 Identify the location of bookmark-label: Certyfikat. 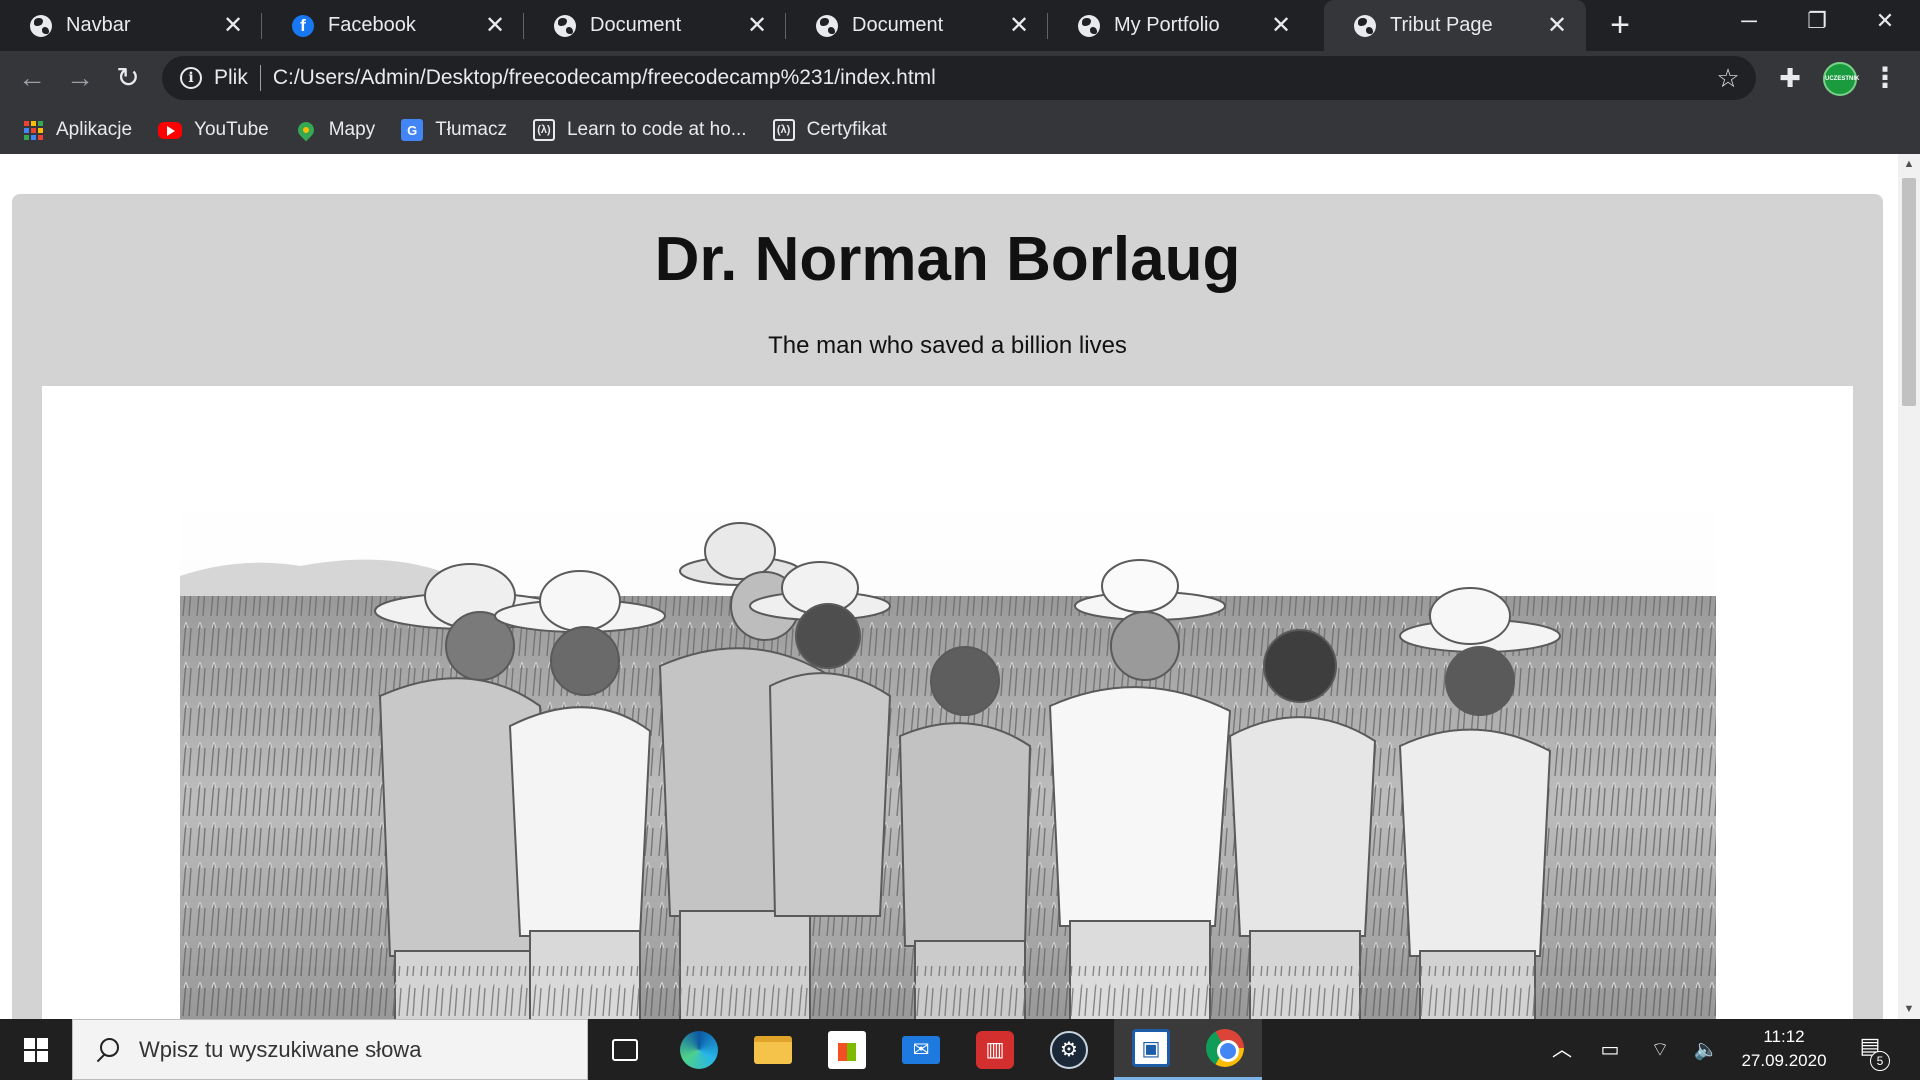
(846, 129).